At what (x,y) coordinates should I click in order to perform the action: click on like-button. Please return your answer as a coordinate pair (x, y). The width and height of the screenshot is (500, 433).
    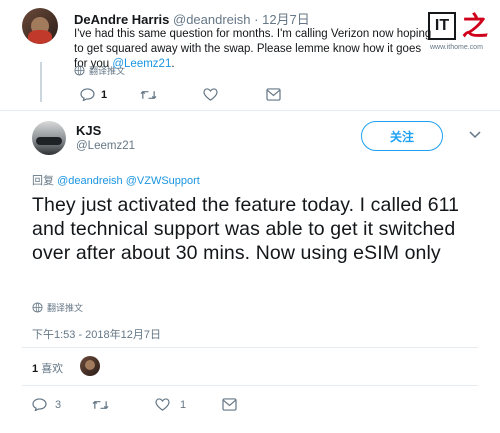
    Looking at the image, I should click on (210, 94).